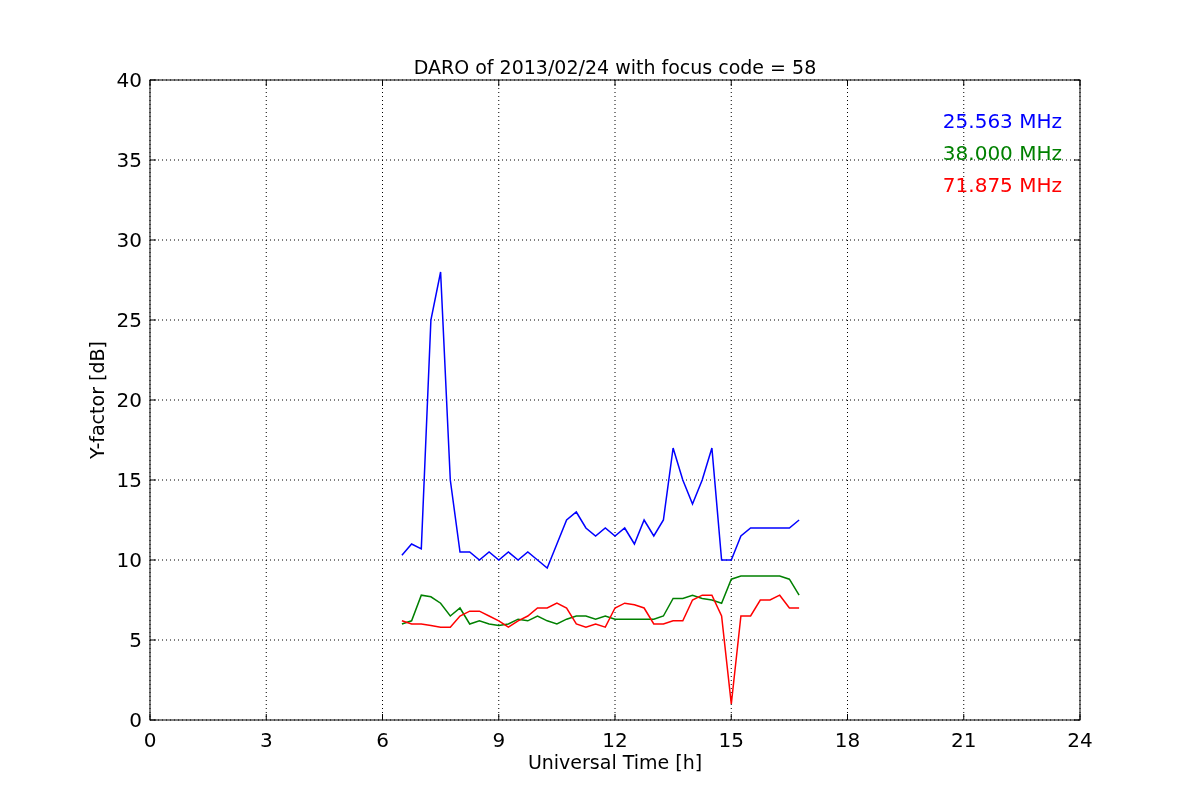 This screenshot has width=1200, height=800. What do you see at coordinates (129, 160) in the screenshot?
I see `y-tick-label: 35` at bounding box center [129, 160].